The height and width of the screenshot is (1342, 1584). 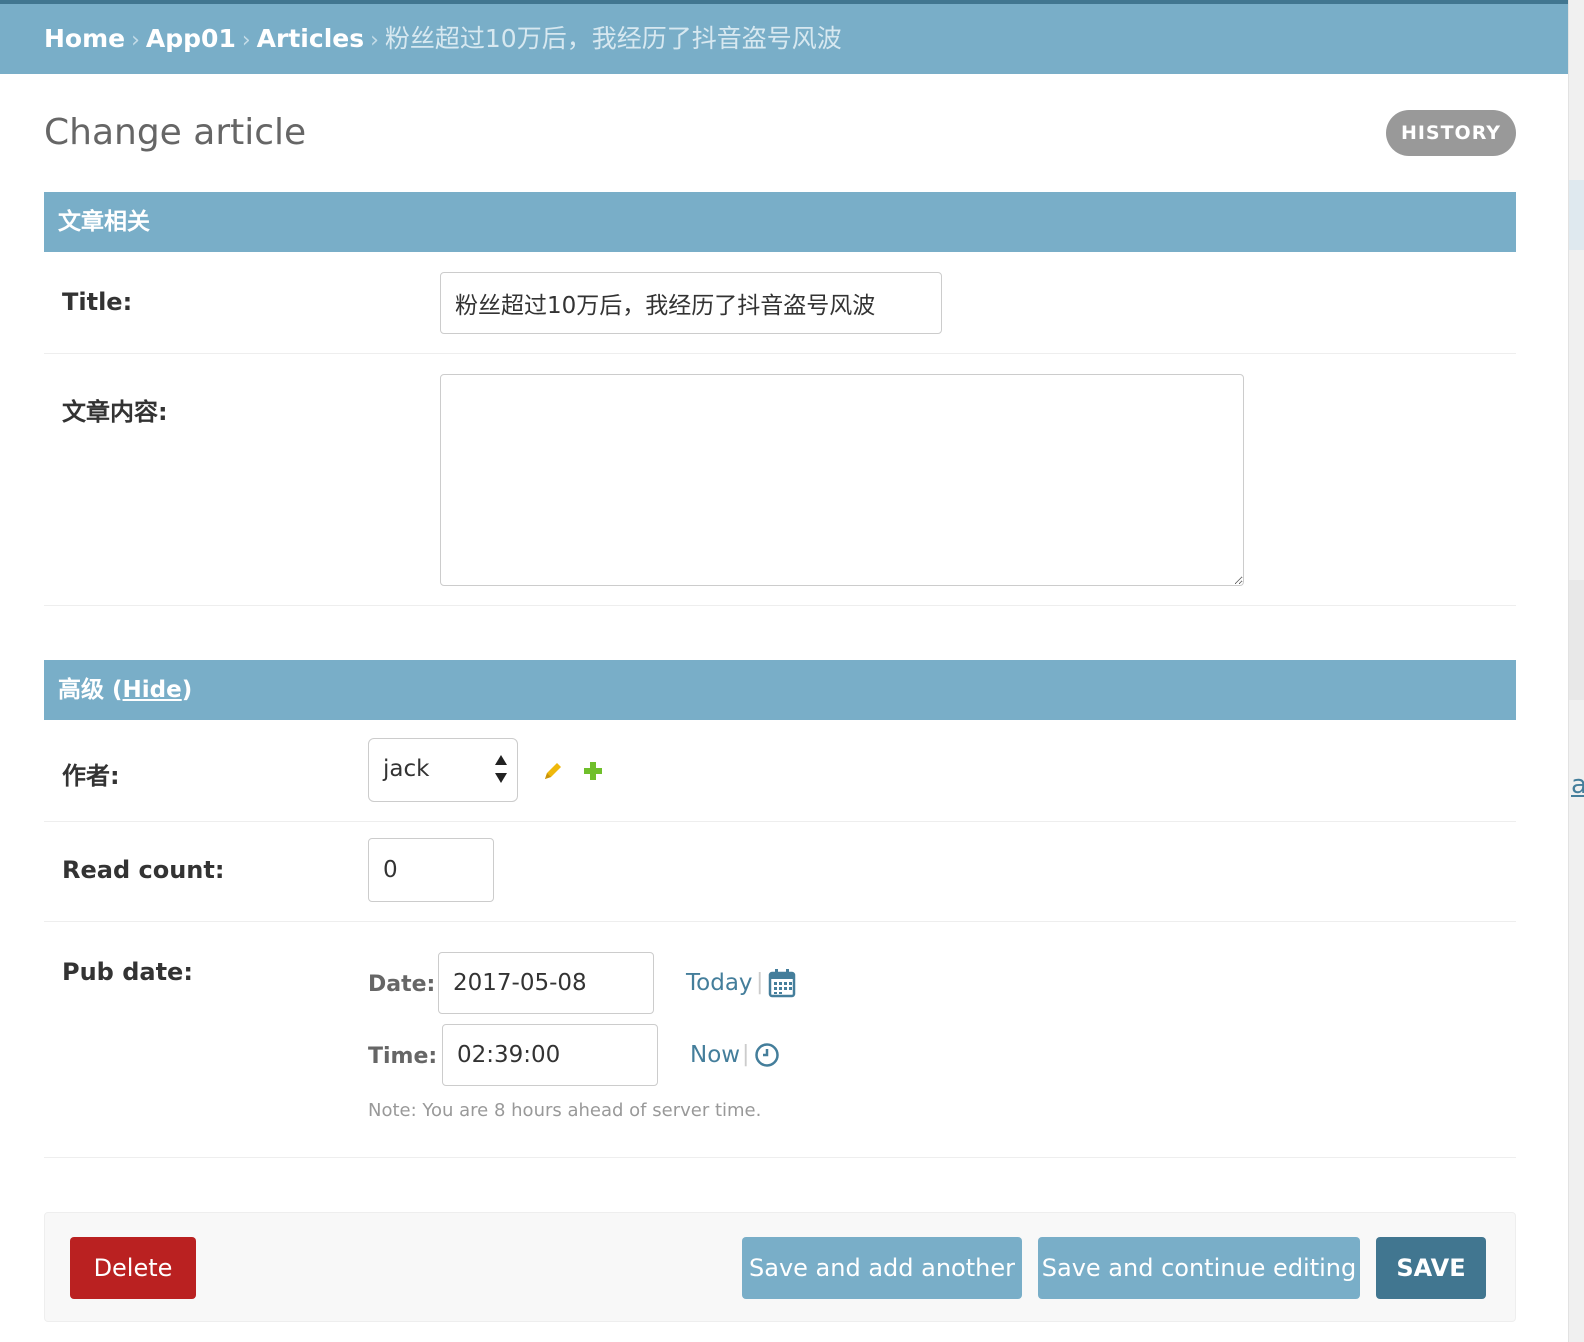 I want to click on time-input, so click(x=550, y=1055).